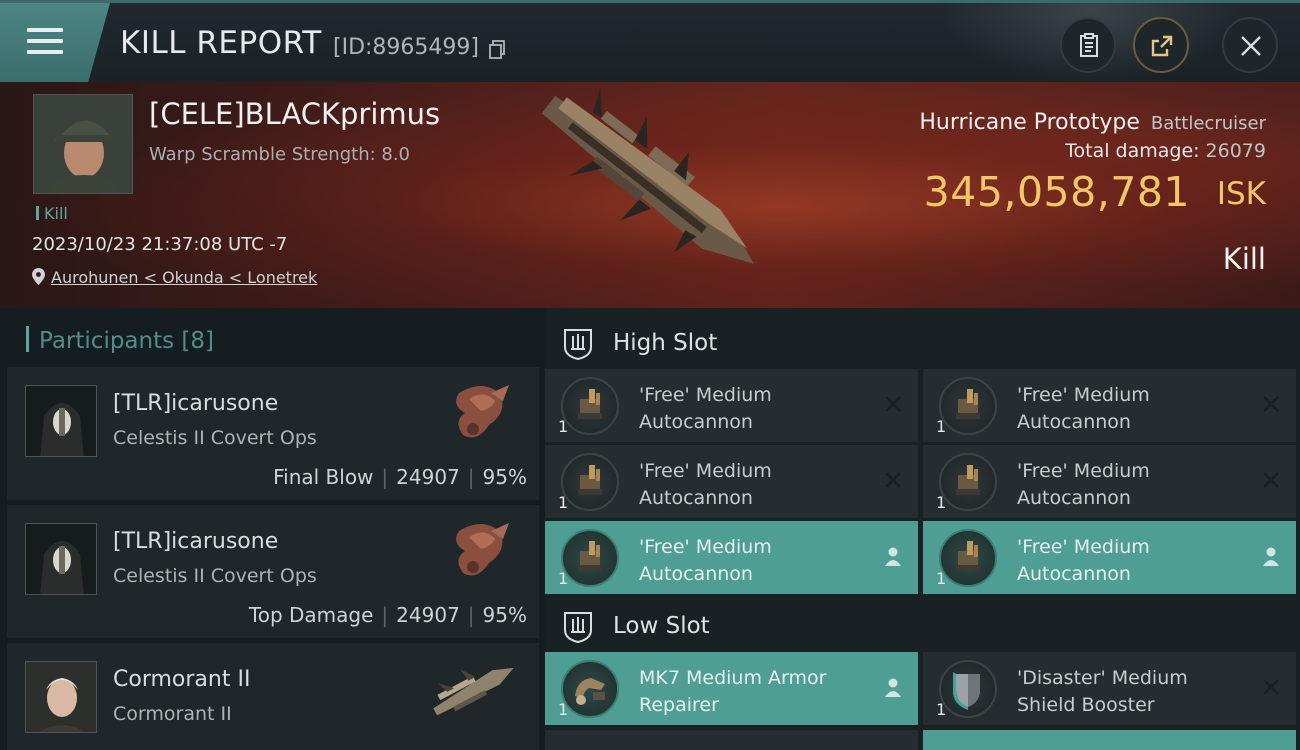 The image size is (1300, 750). Describe the element at coordinates (968, 689) in the screenshot. I see `shield-booster-icon` at that location.